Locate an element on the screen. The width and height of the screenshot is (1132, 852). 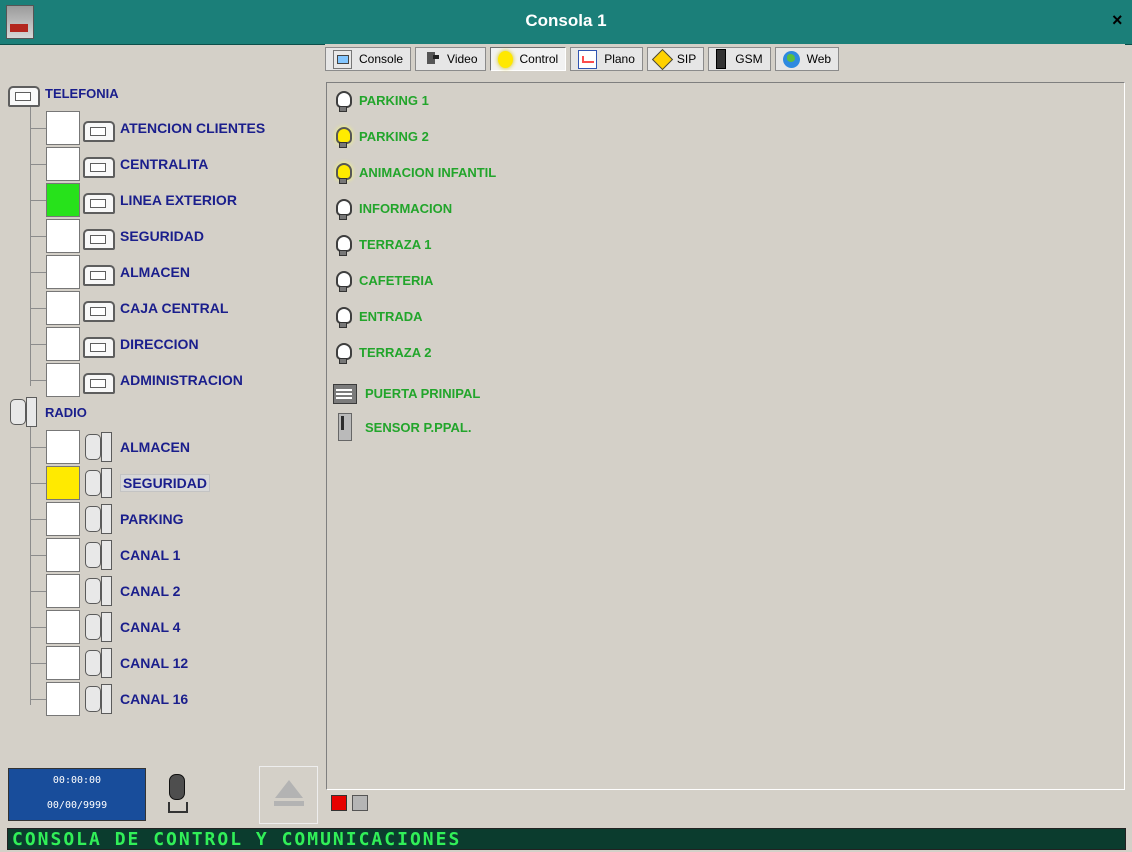
tree-item-canal-1: CANAL 1 is located at coordinates (113, 555).